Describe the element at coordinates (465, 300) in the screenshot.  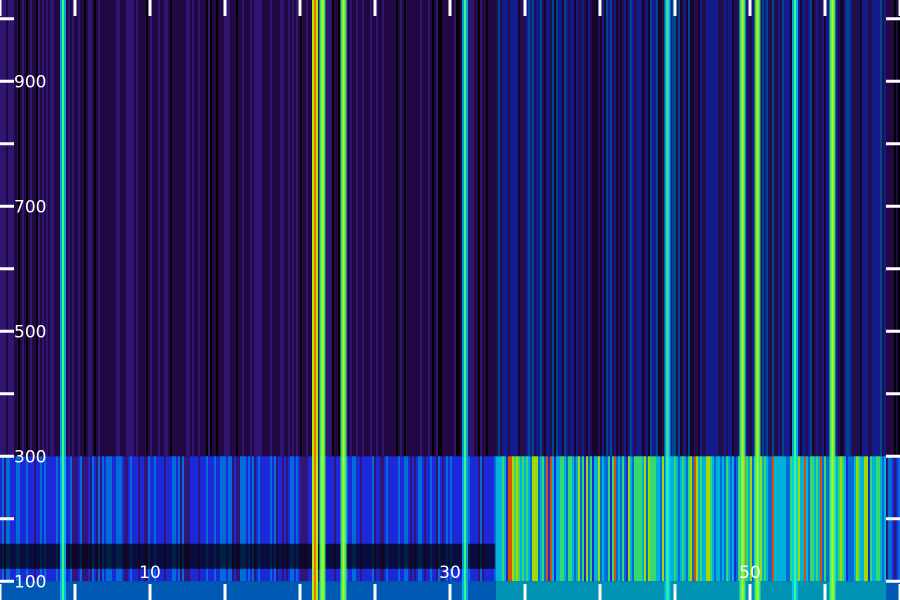
I see `bright-column-core` at that location.